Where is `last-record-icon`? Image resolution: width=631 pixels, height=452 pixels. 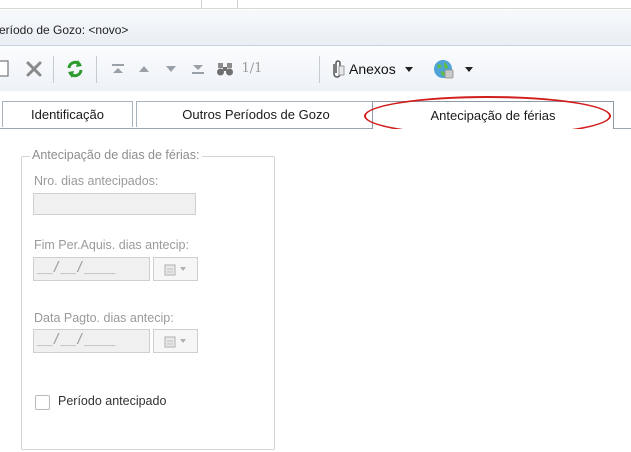
last-record-icon is located at coordinates (198, 68).